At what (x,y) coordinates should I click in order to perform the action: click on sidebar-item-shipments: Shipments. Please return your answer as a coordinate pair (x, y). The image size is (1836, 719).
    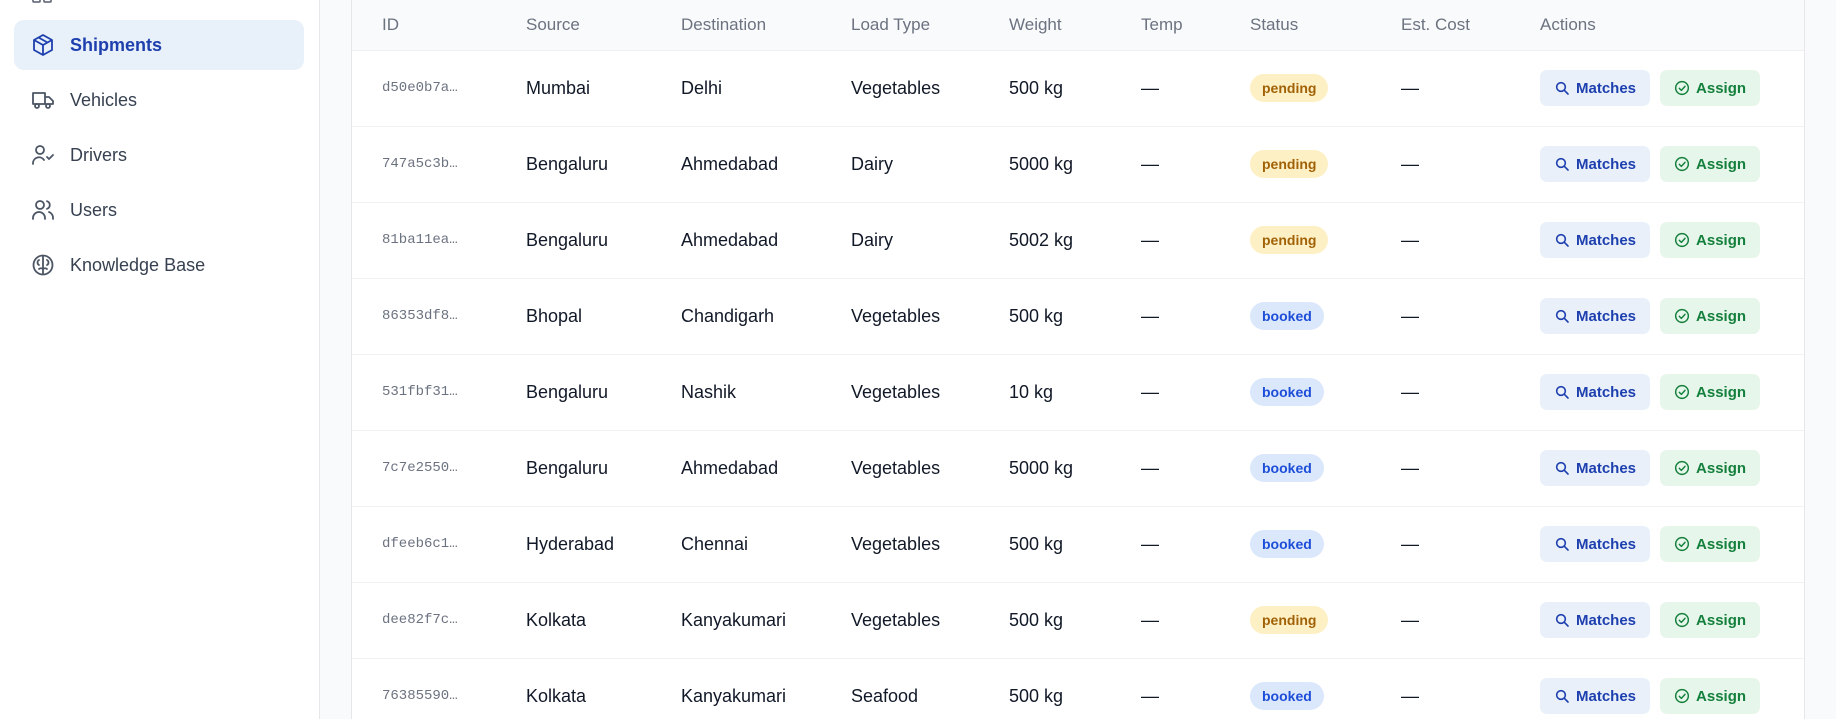
    Looking at the image, I should click on (159, 45).